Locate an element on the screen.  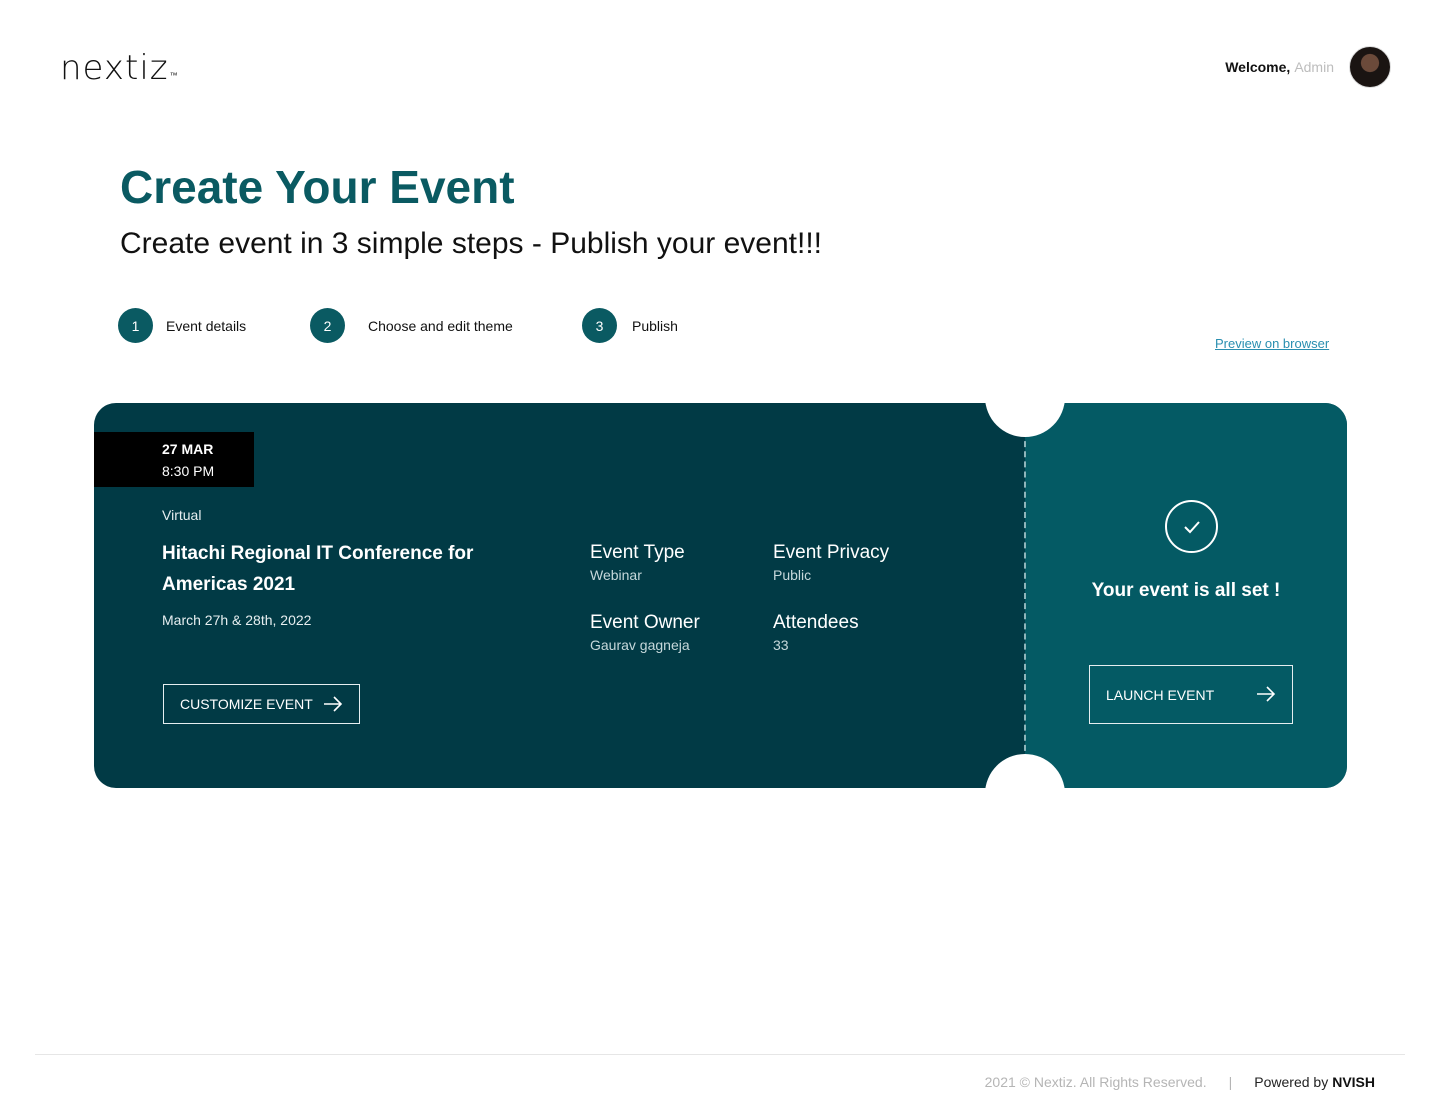
preview-on-browser-link: Preview on browser is located at coordinates (1272, 343).